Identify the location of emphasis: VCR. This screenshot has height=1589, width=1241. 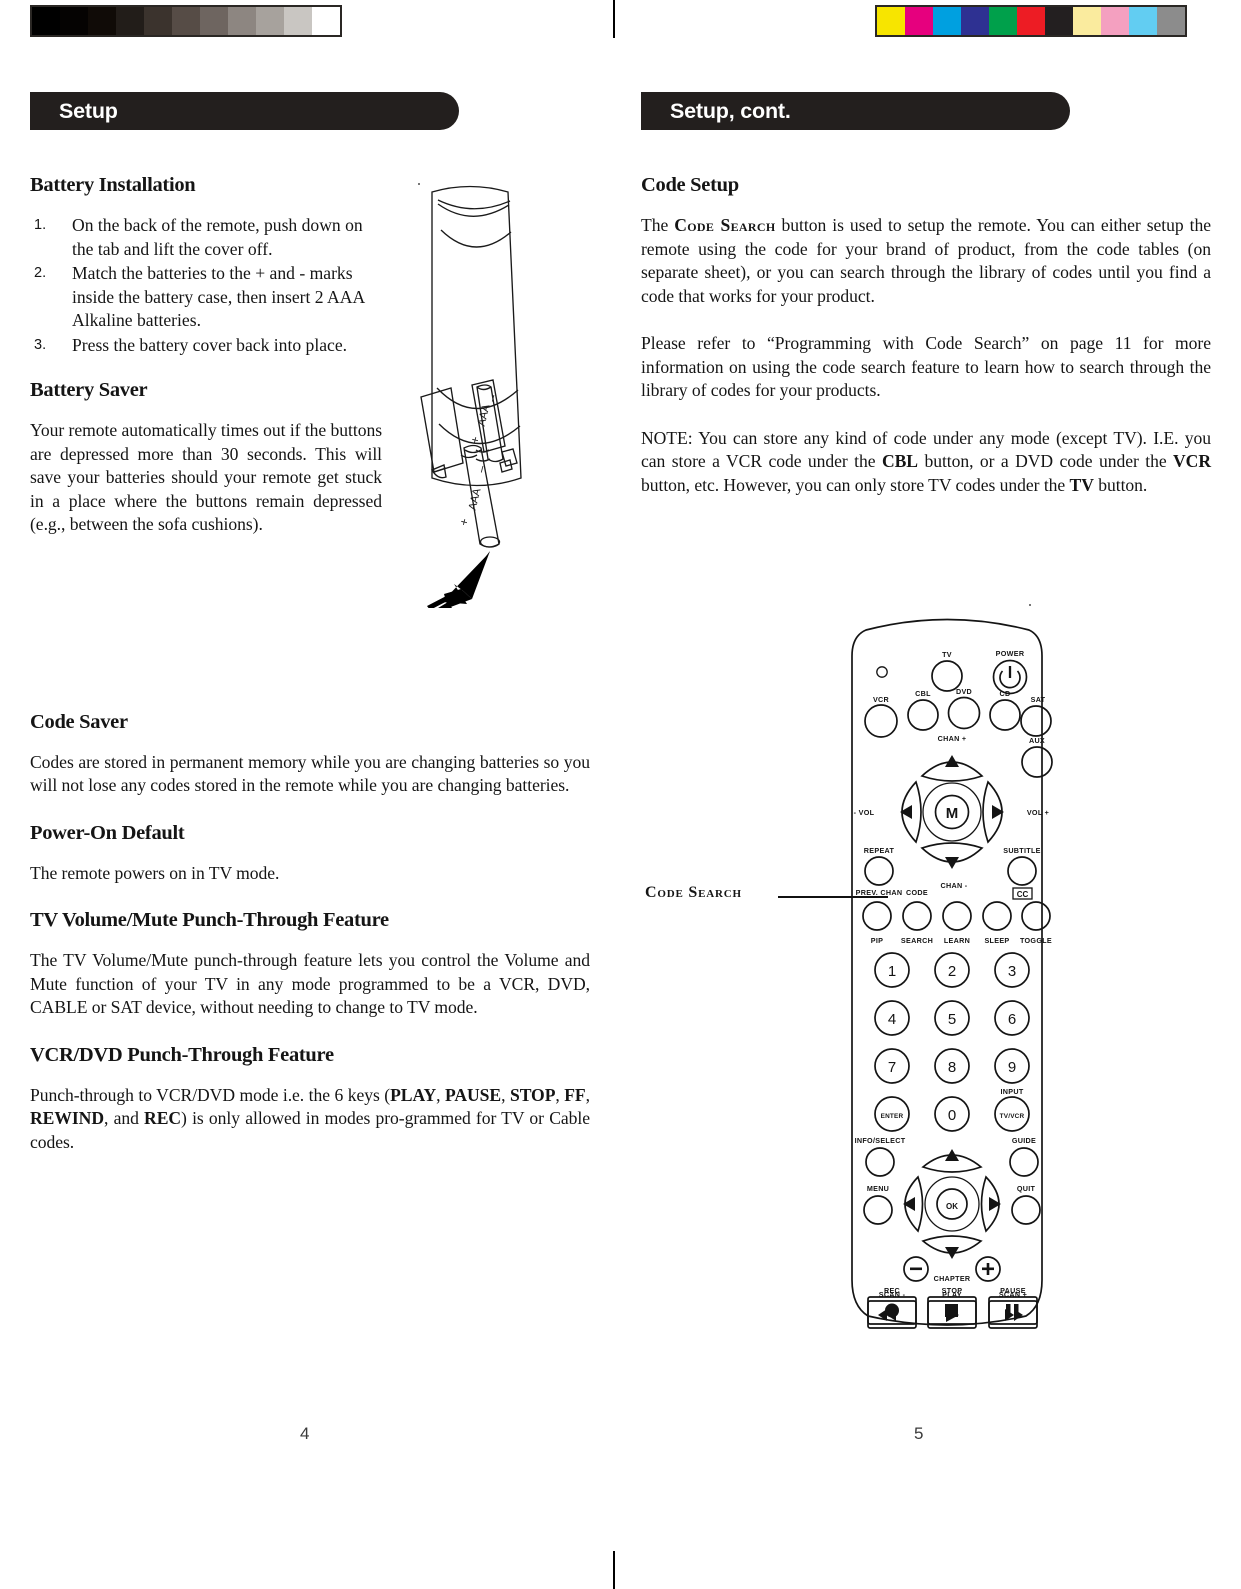
(1192, 461).